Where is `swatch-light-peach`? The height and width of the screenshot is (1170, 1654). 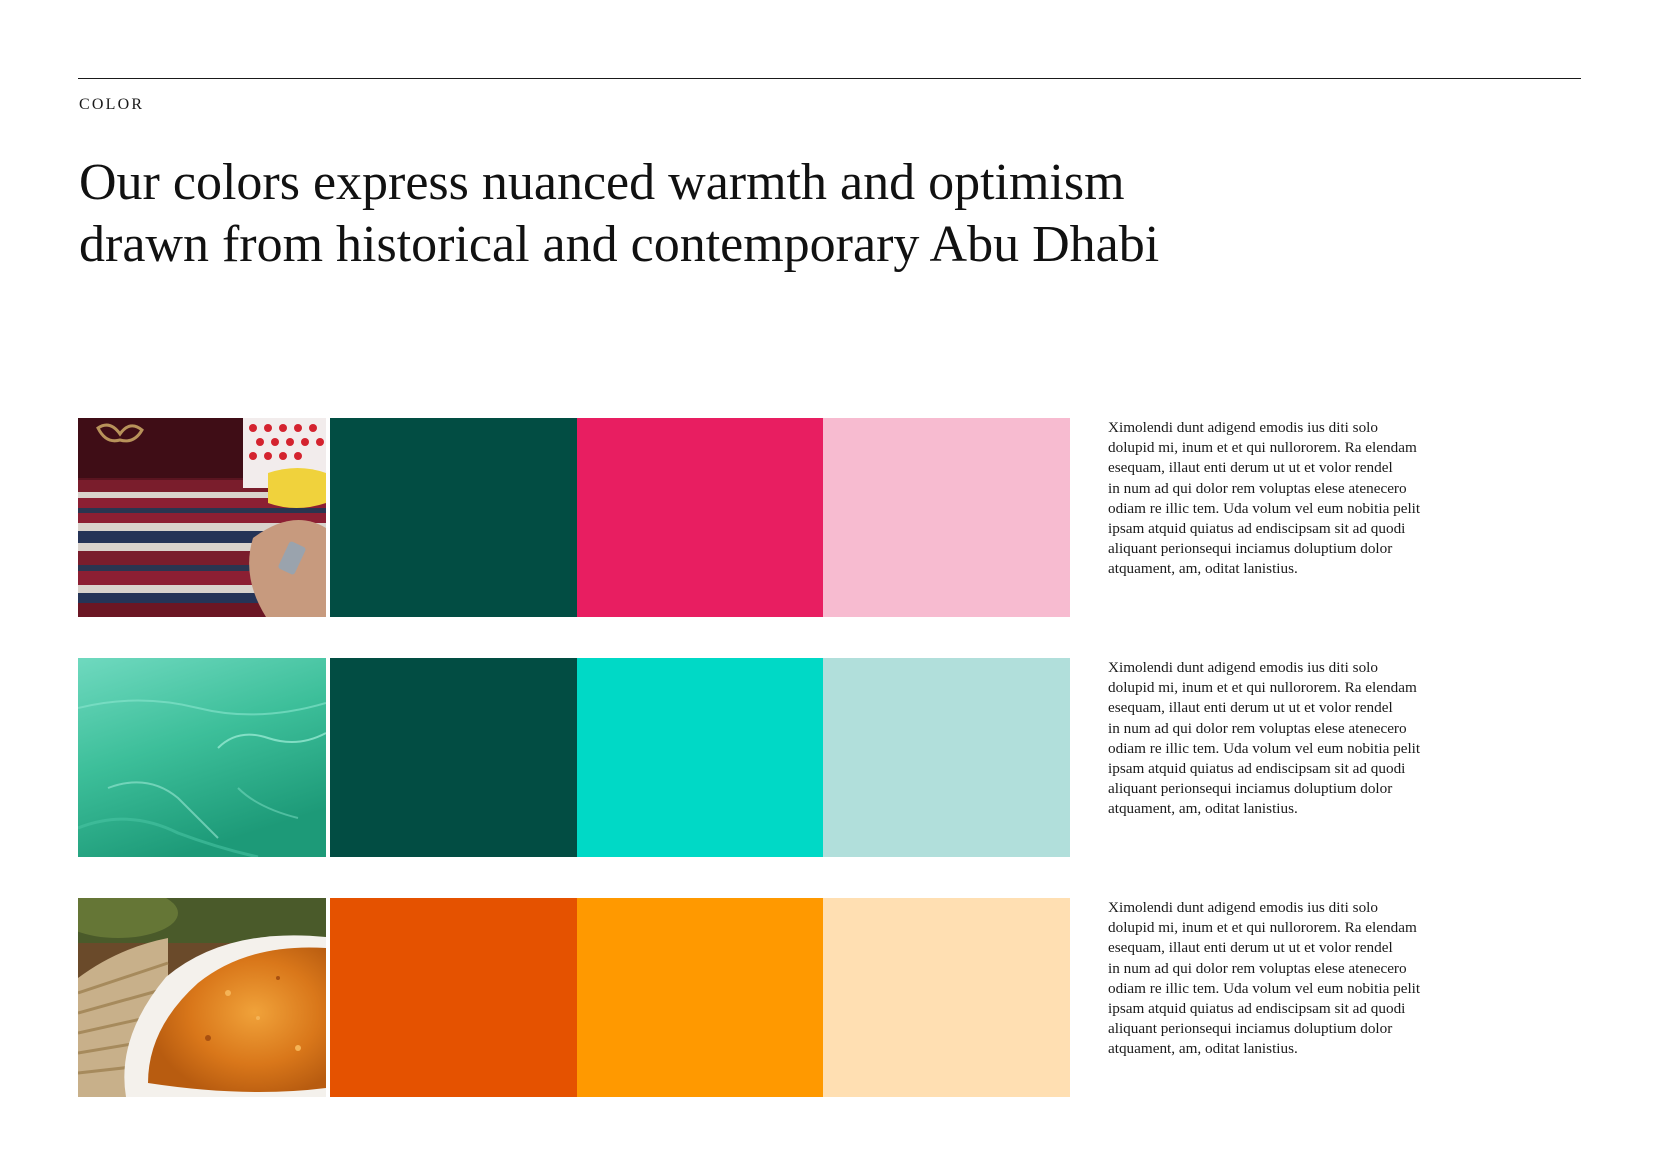
swatch-light-peach is located at coordinates (946, 997).